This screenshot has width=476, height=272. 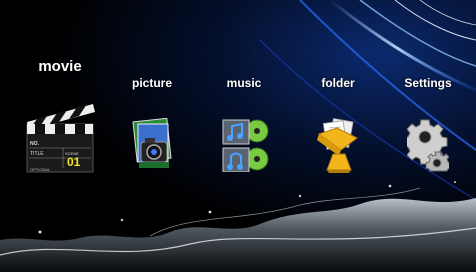 What do you see at coordinates (245, 145) in the screenshot?
I see `music-notes-icon` at bounding box center [245, 145].